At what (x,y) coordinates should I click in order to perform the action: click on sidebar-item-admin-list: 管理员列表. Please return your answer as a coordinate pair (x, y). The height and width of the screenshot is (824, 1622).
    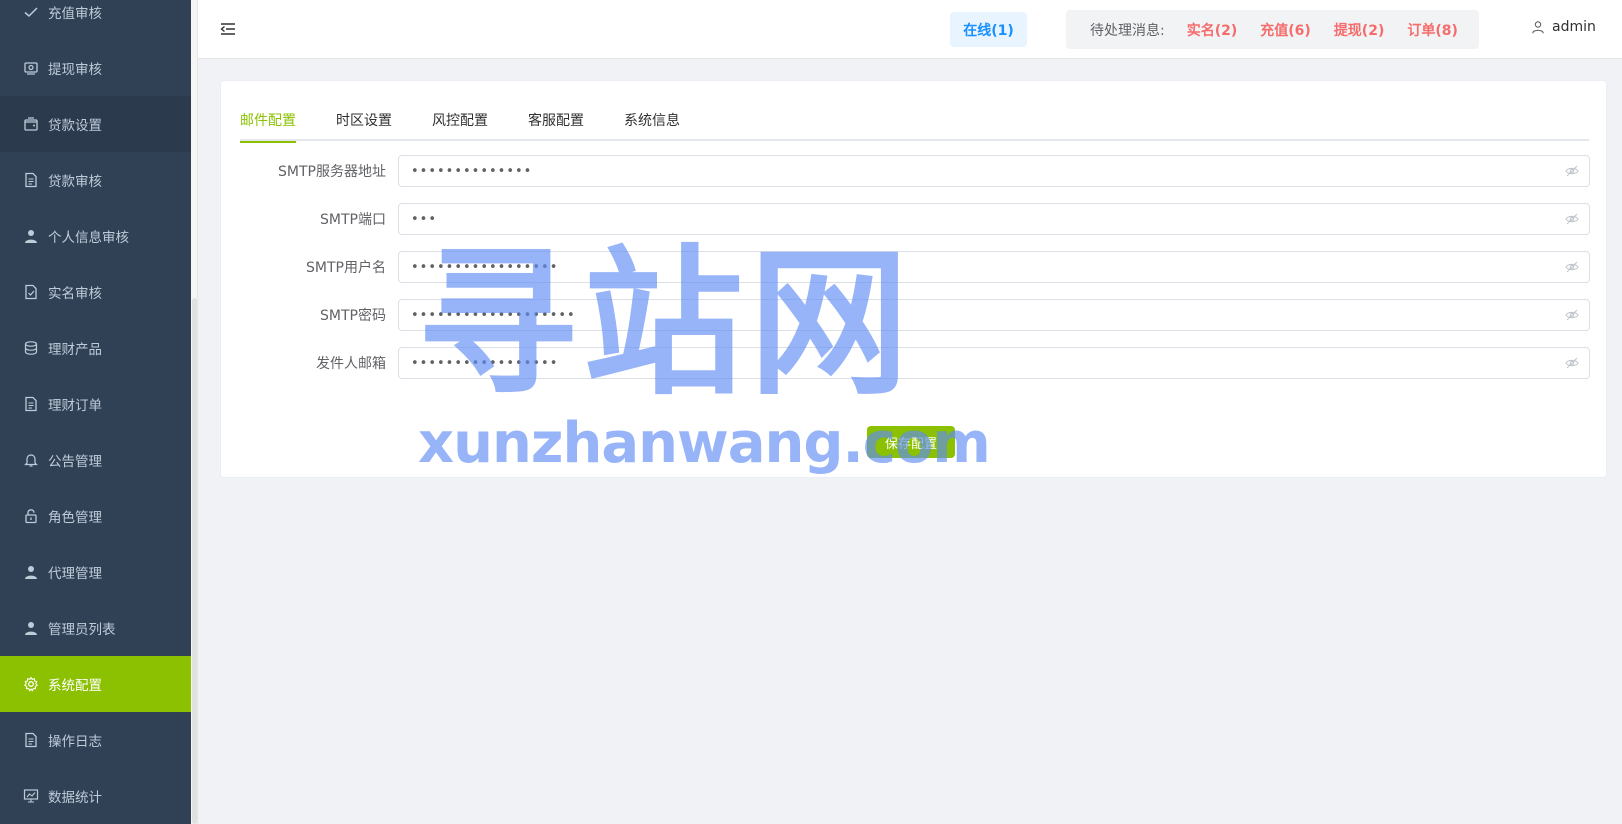
    Looking at the image, I should click on (95, 628).